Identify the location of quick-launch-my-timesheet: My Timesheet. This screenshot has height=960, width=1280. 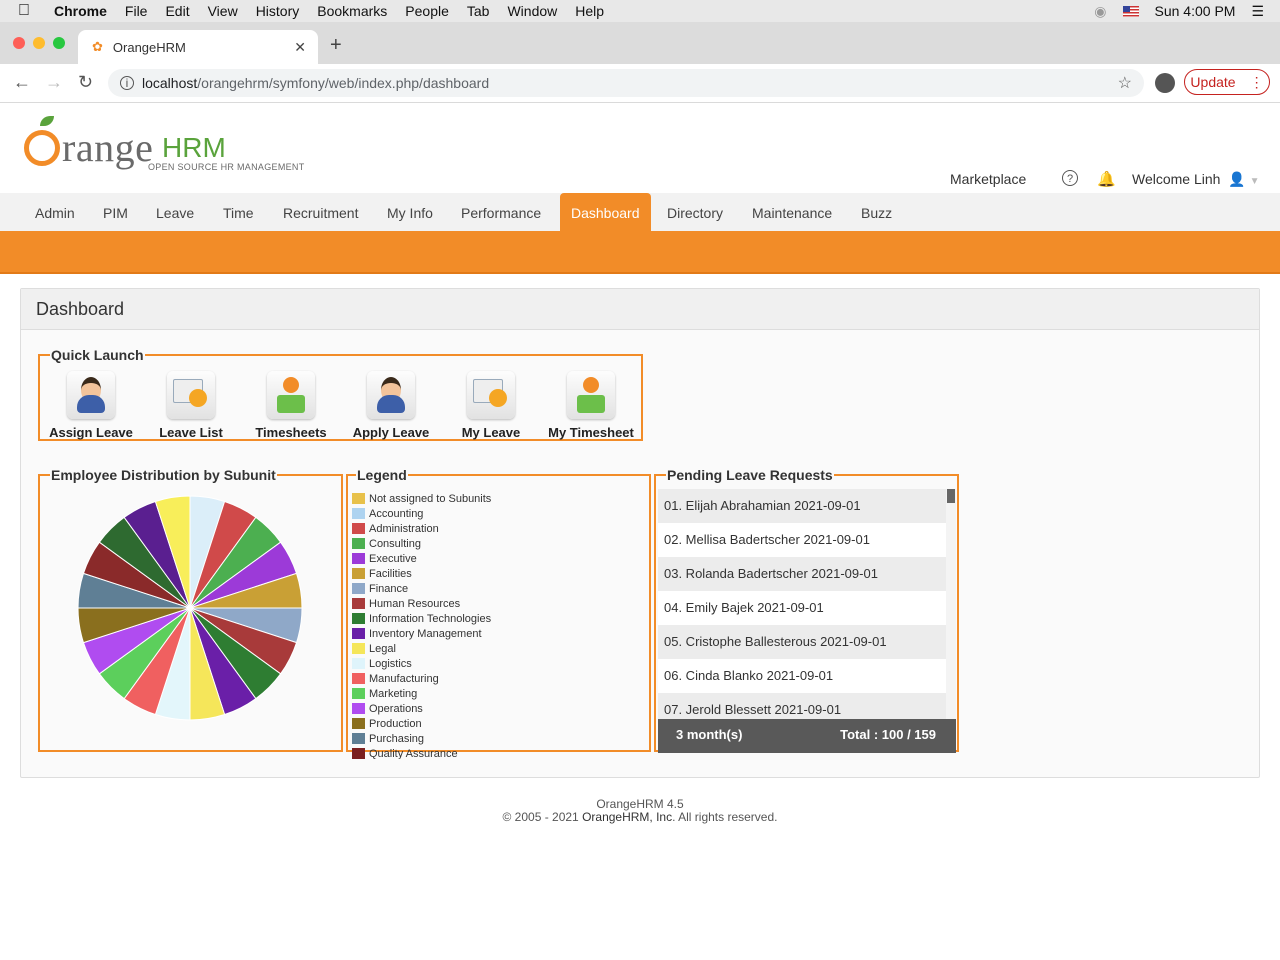
(591, 405).